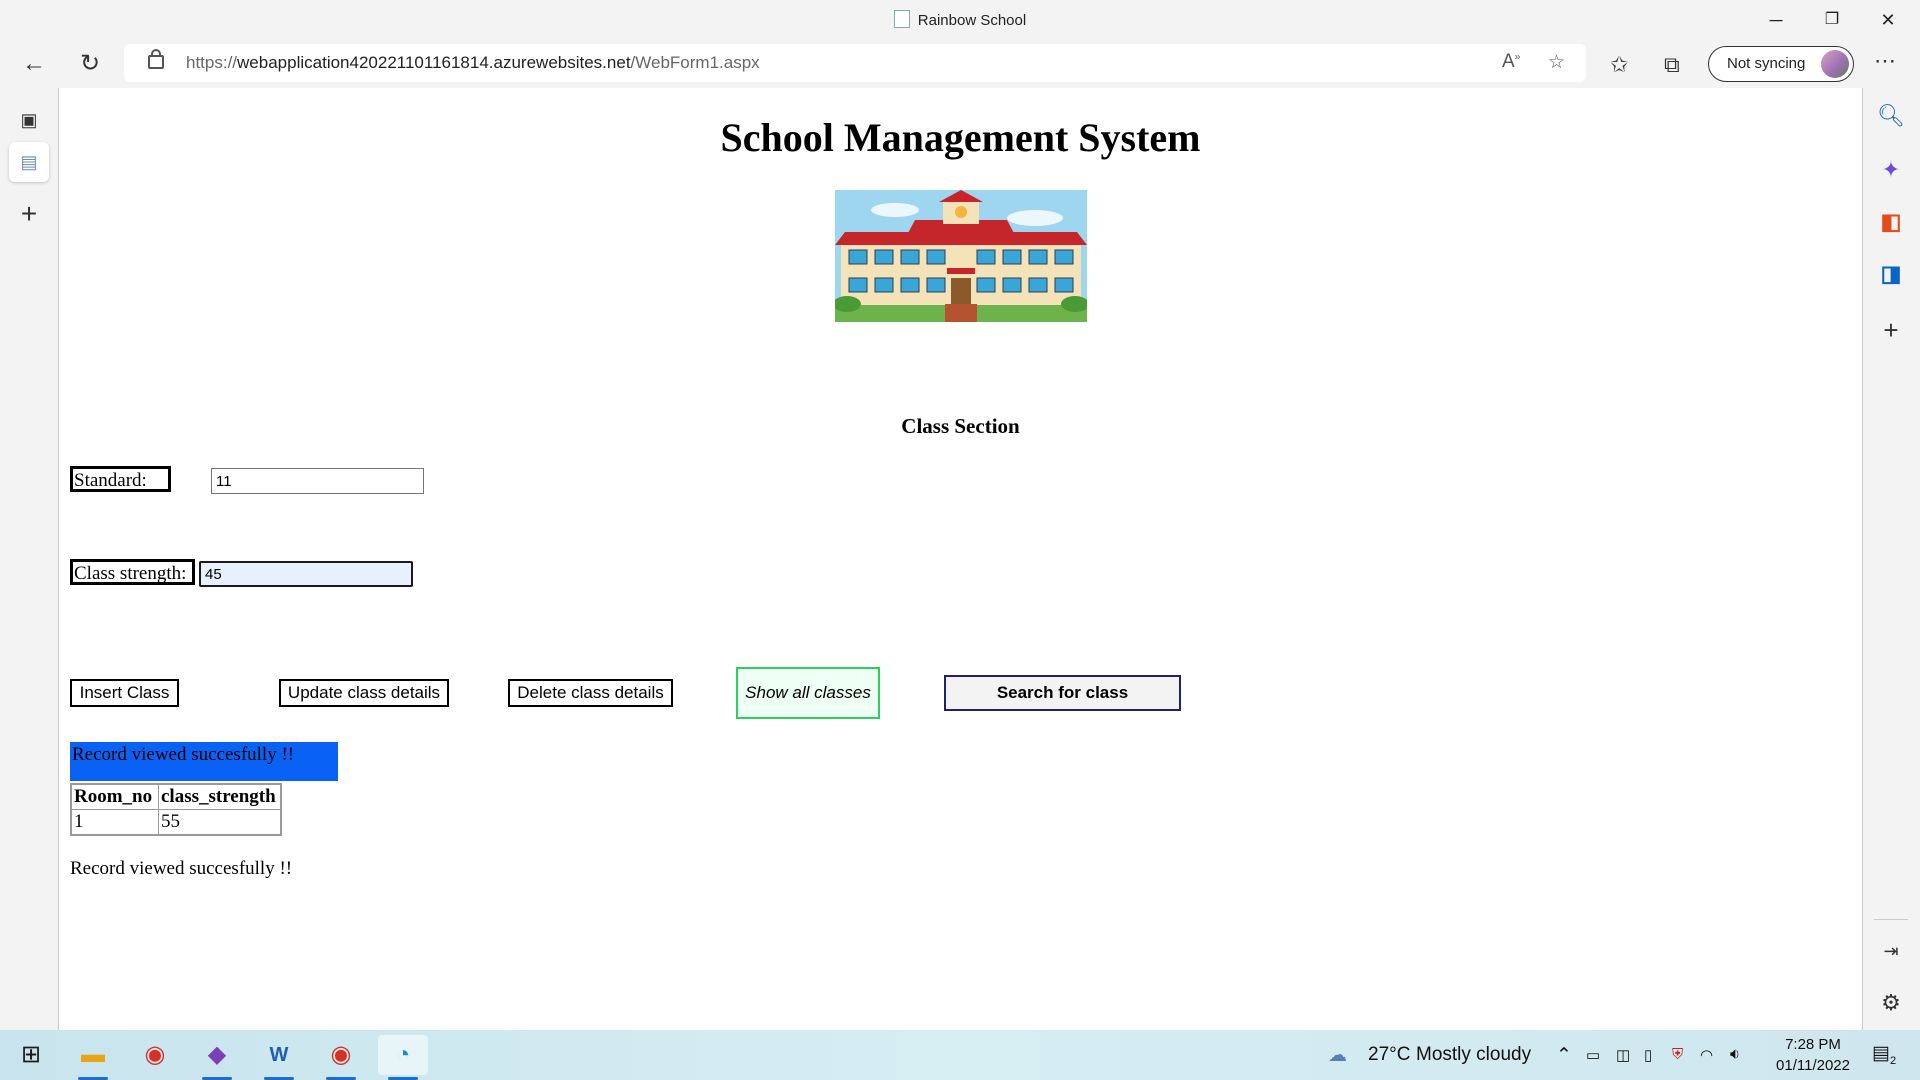 This screenshot has height=1080, width=1920. I want to click on edge-icon: ◔, so click(403, 1057).